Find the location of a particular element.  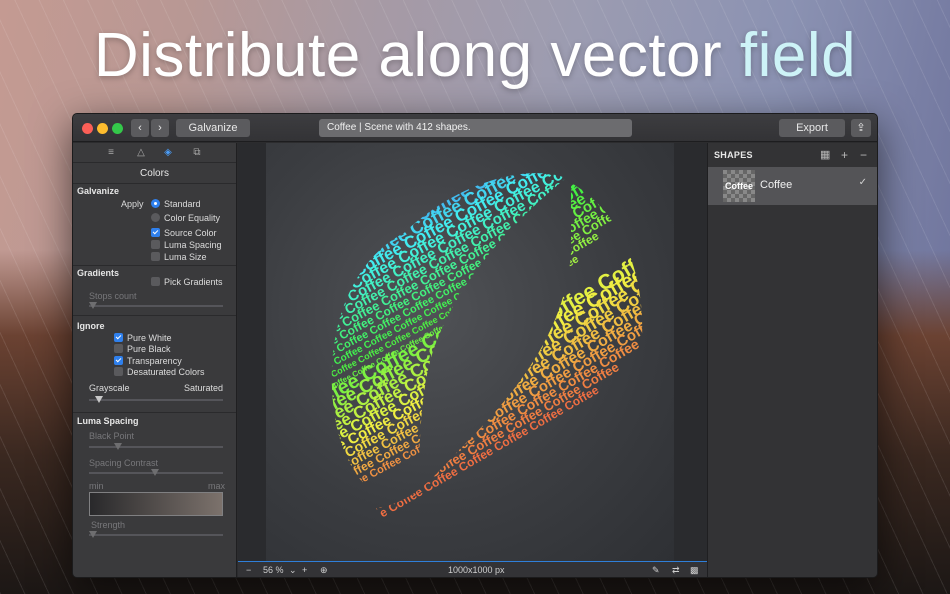

apply-label: Apply is located at coordinates (132, 204).